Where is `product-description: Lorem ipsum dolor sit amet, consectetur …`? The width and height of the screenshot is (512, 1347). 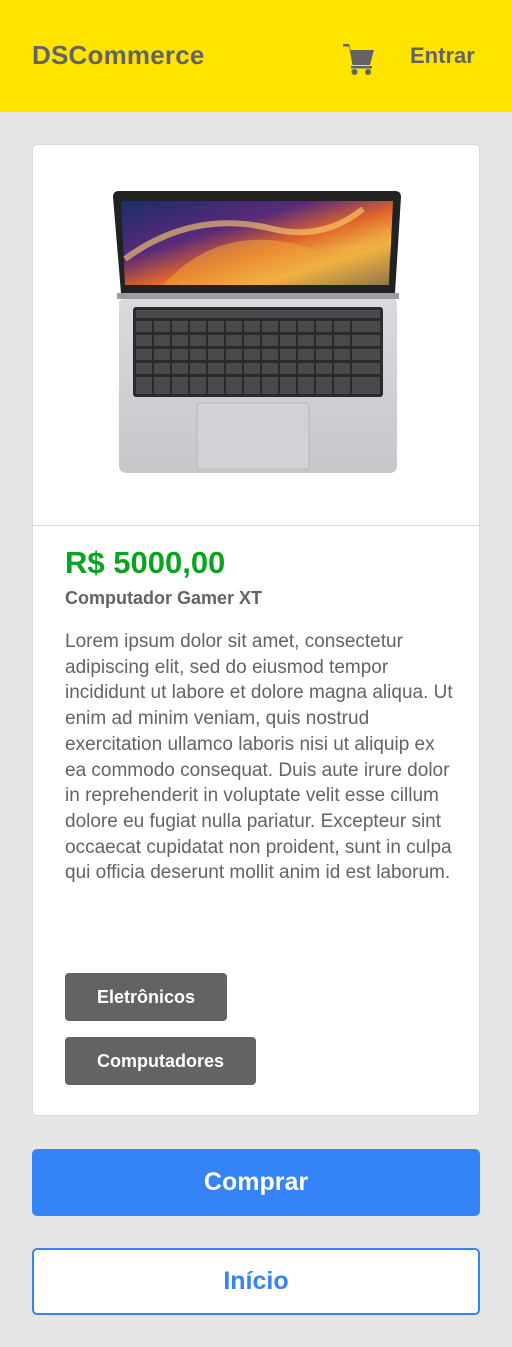 product-description: Lorem ipsum dolor sit amet, consectetur … is located at coordinates (259, 757).